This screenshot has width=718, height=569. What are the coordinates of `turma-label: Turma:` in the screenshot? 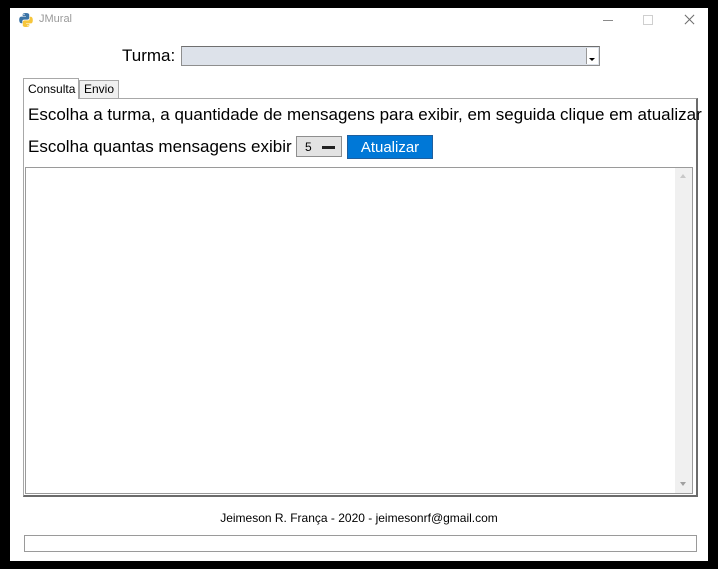 It's located at (149, 55).